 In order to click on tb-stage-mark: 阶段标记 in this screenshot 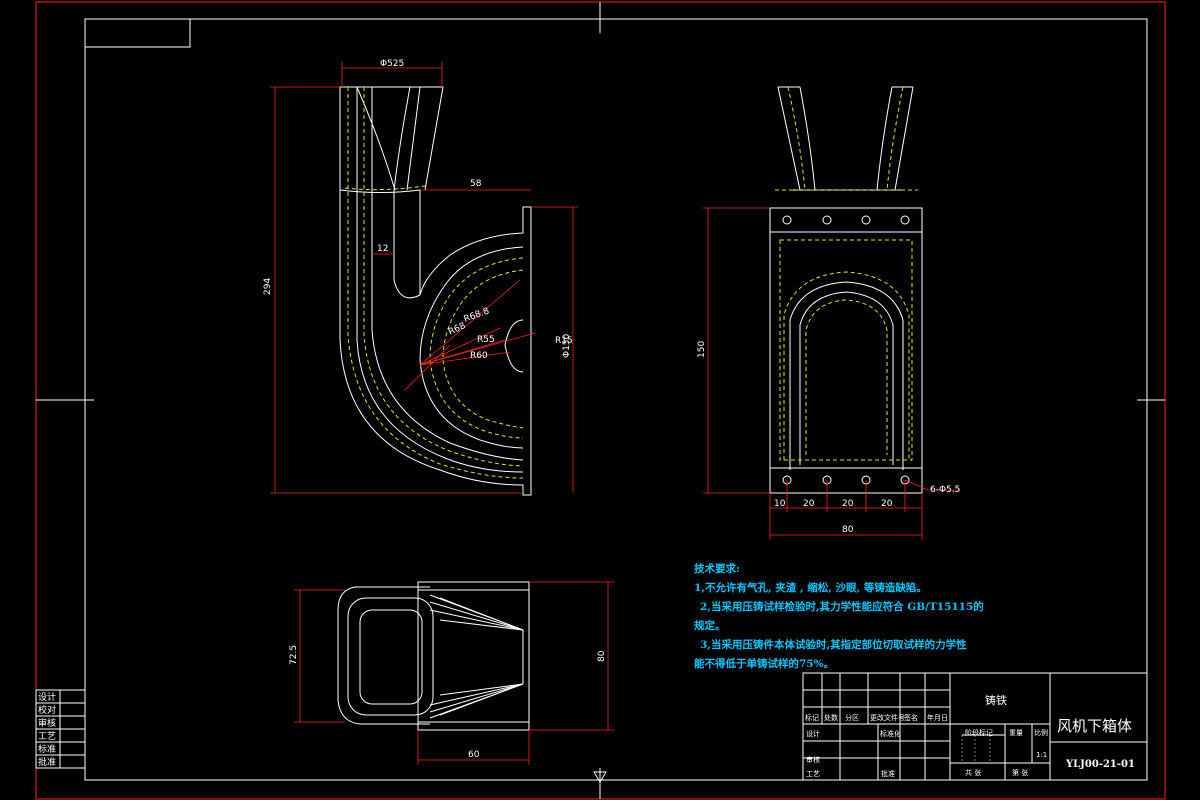, I will do `click(979, 732)`.